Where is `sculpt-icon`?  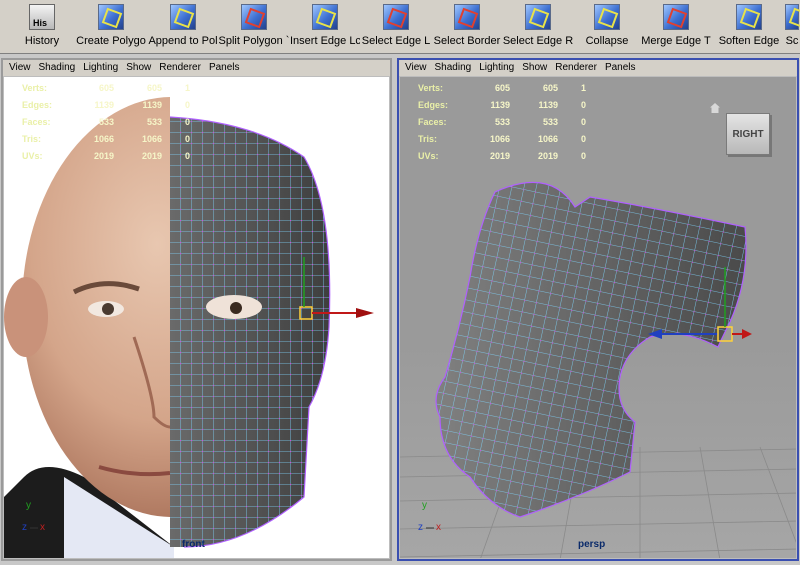
sculpt-icon is located at coordinates (792, 17).